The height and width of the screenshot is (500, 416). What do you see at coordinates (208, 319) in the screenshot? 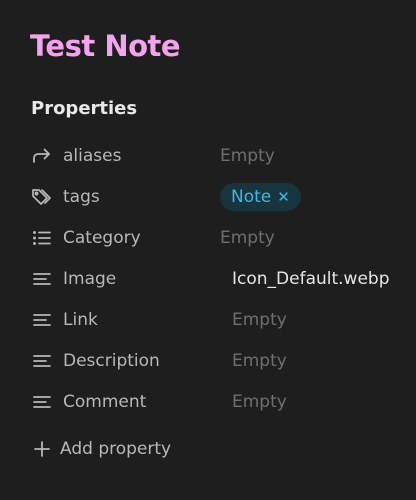
I see `property-row-link: Link Empty` at bounding box center [208, 319].